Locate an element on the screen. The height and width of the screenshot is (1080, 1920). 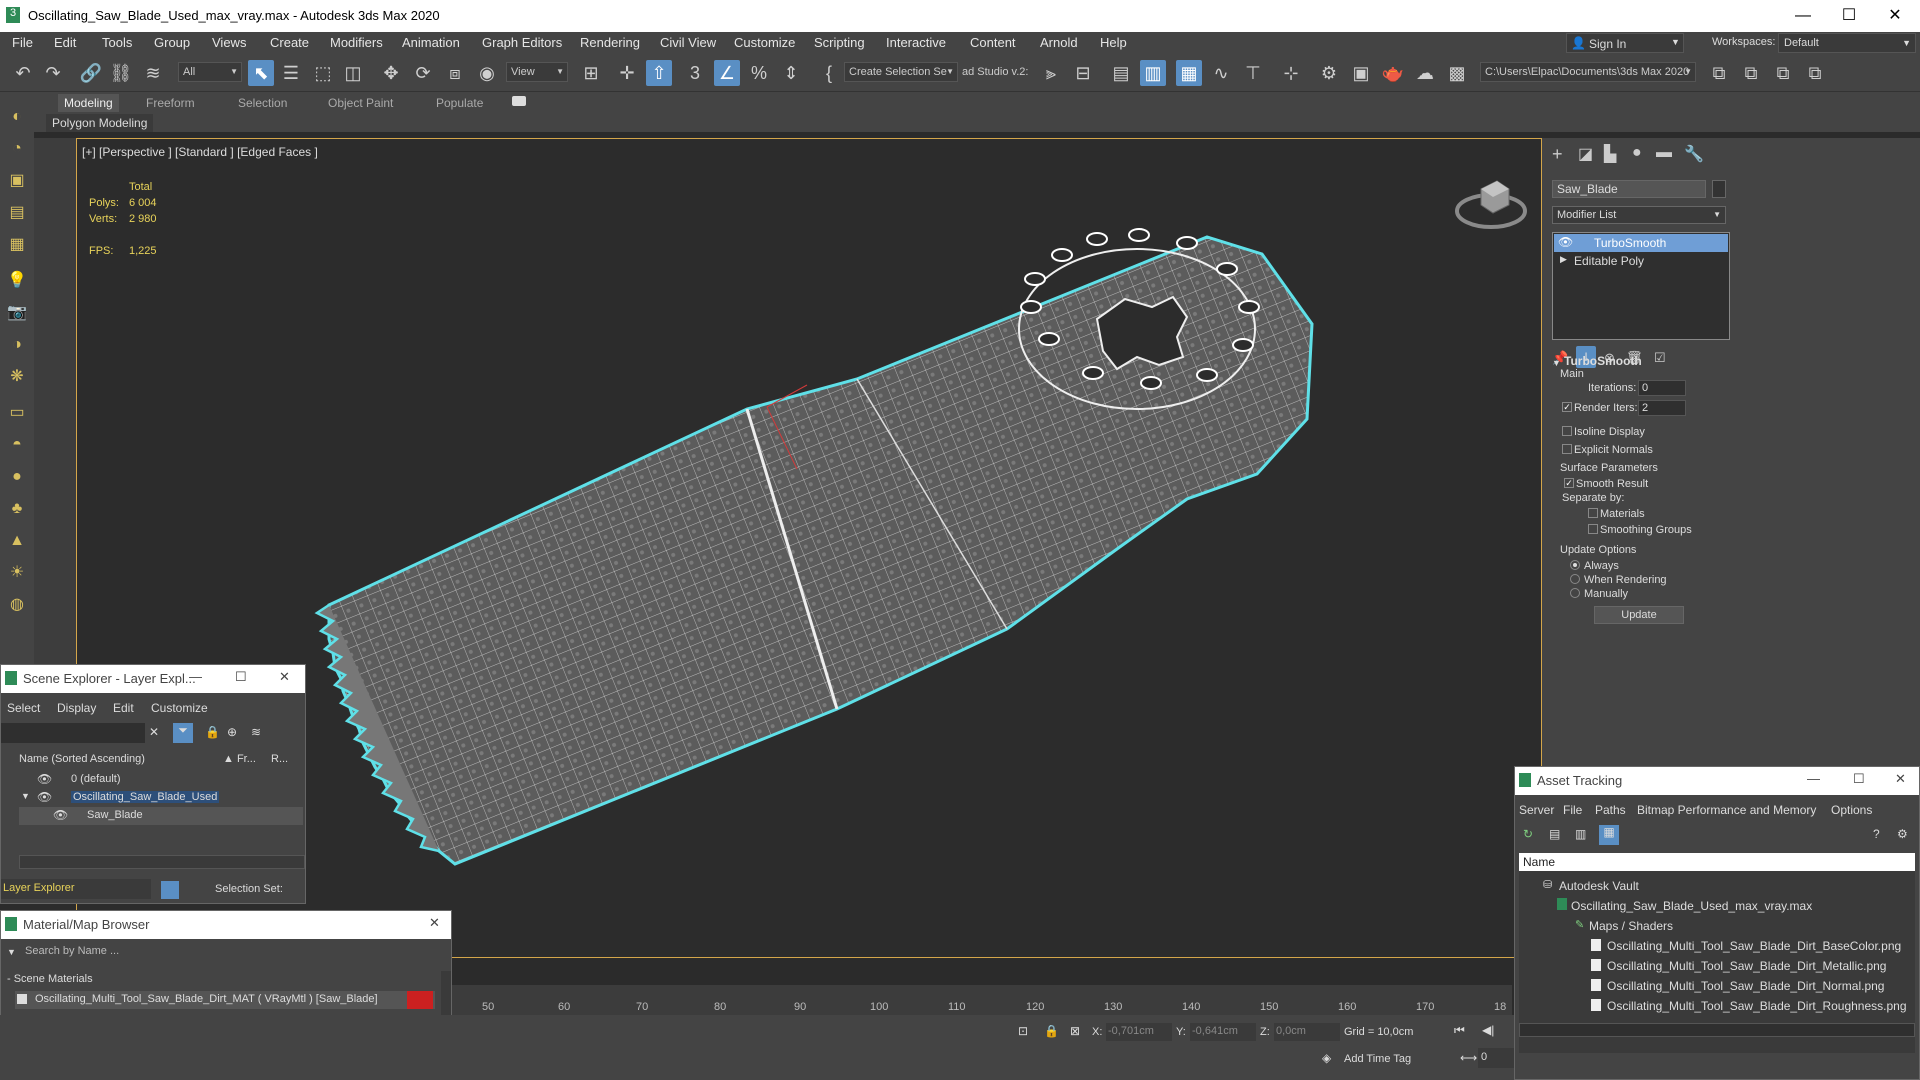
sign-in-button: 👤 Sign In ▼ is located at coordinates (1625, 43).